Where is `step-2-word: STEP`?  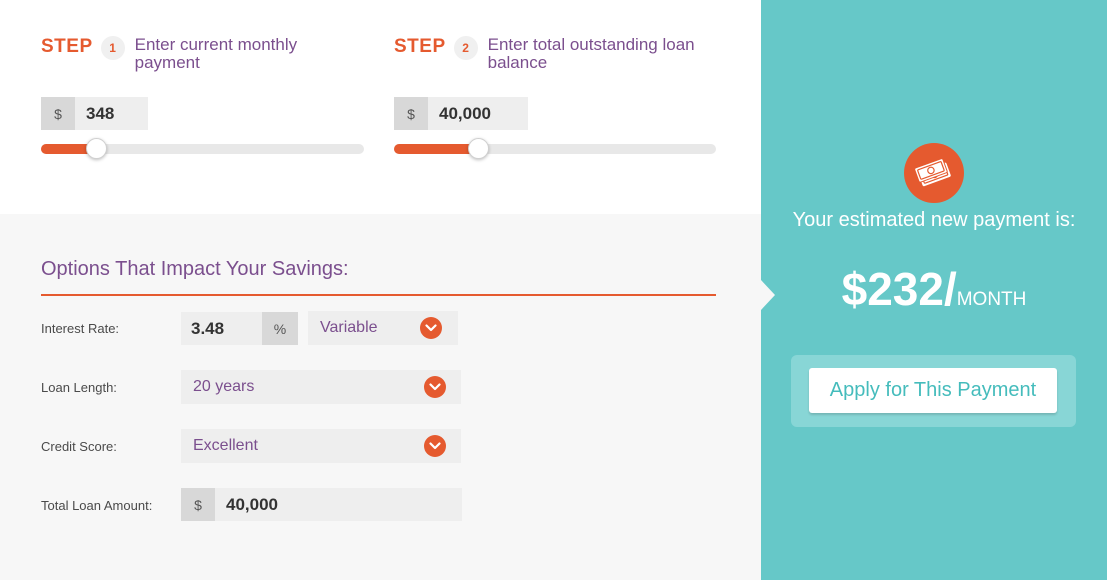 step-2-word: STEP is located at coordinates (420, 46).